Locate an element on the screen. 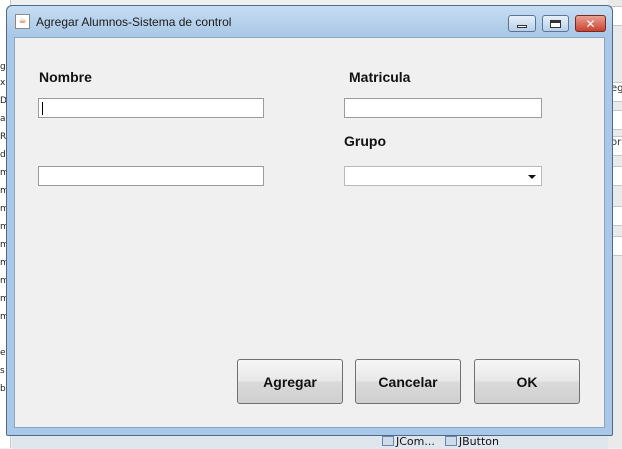 The width and height of the screenshot is (622, 449). tree-item-label: JButton is located at coordinates (478, 441).